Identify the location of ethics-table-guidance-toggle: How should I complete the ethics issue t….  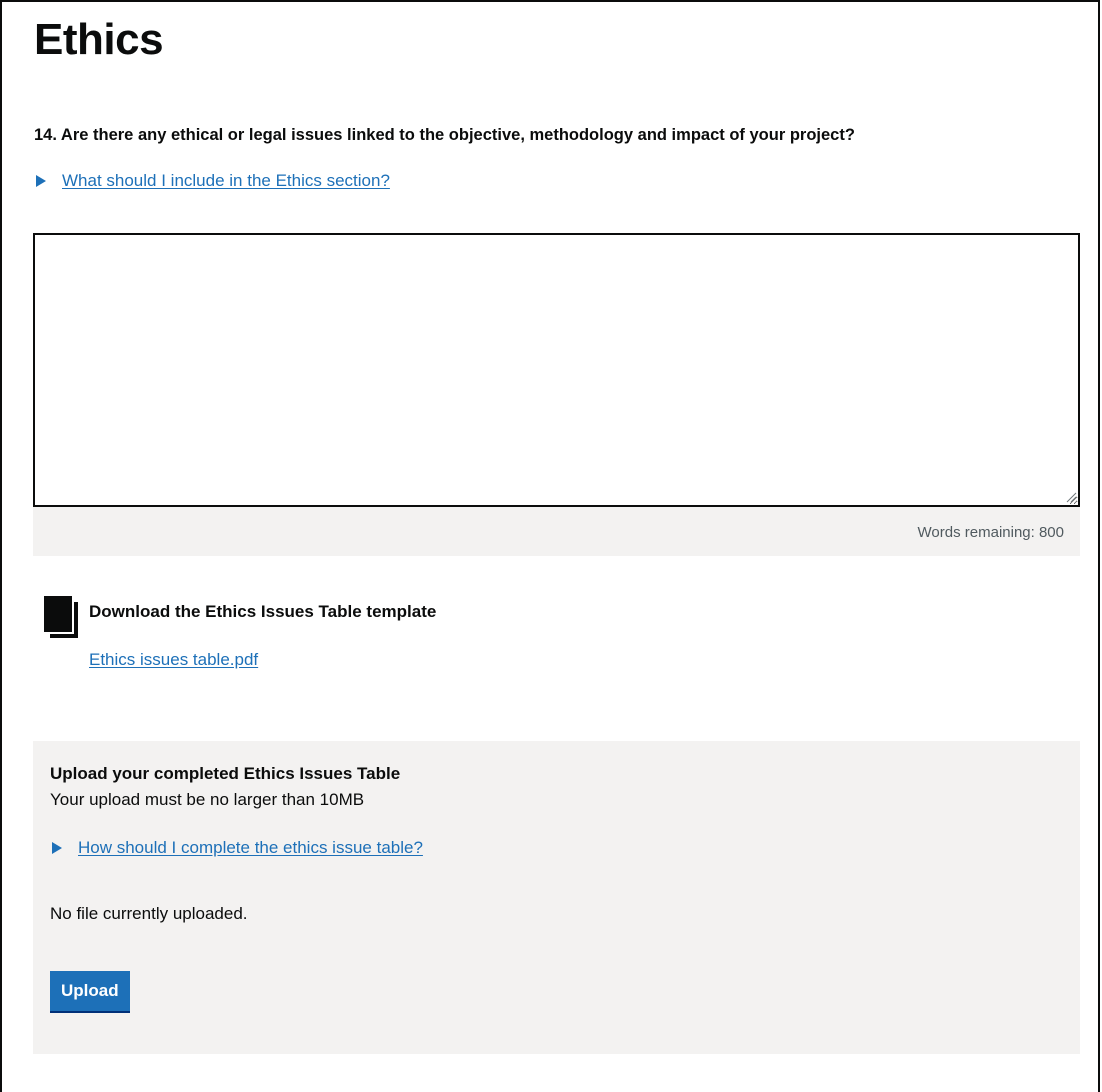
(237, 848).